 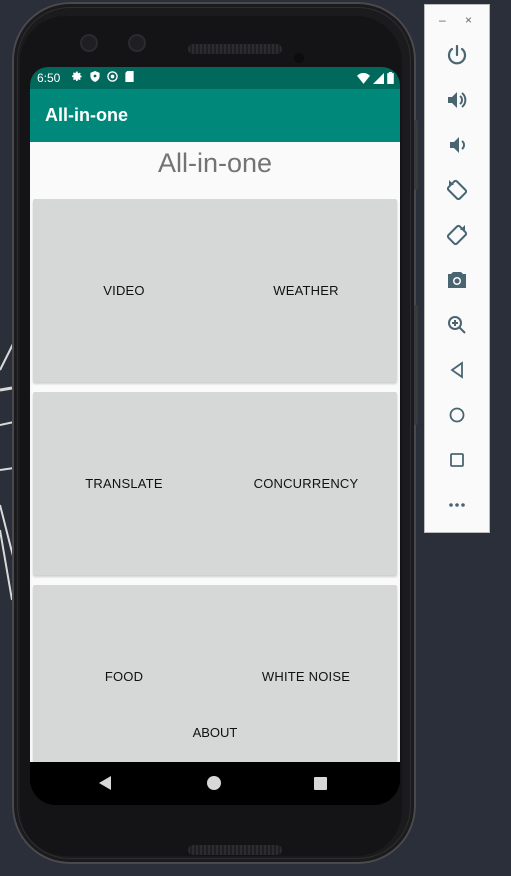 I want to click on button-row-1: VIDEO WEATHER, so click(x=215, y=290).